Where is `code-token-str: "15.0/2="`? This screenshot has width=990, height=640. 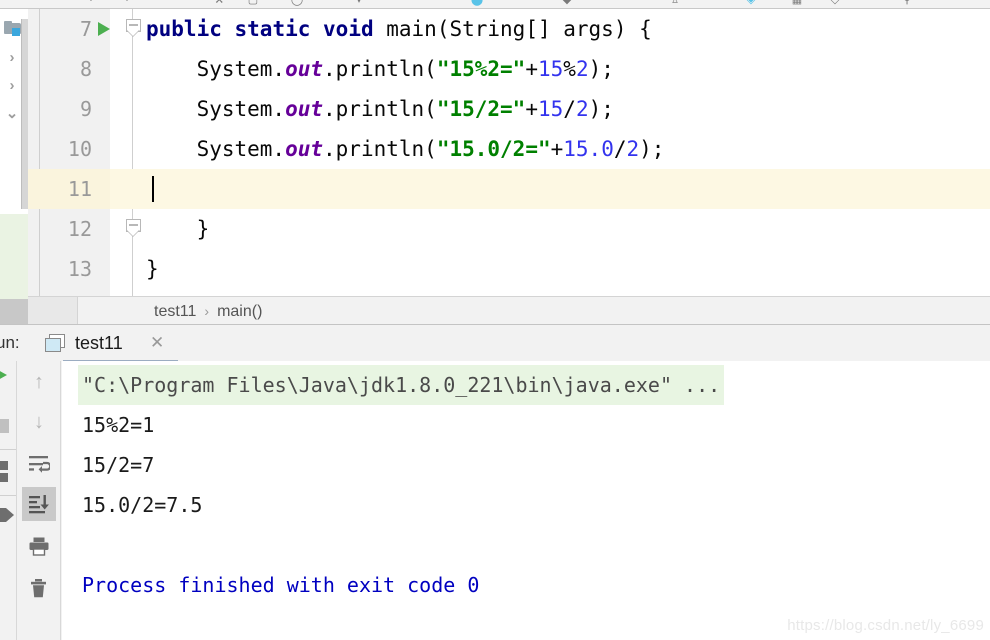 code-token-str: "15.0/2=" is located at coordinates (493, 149).